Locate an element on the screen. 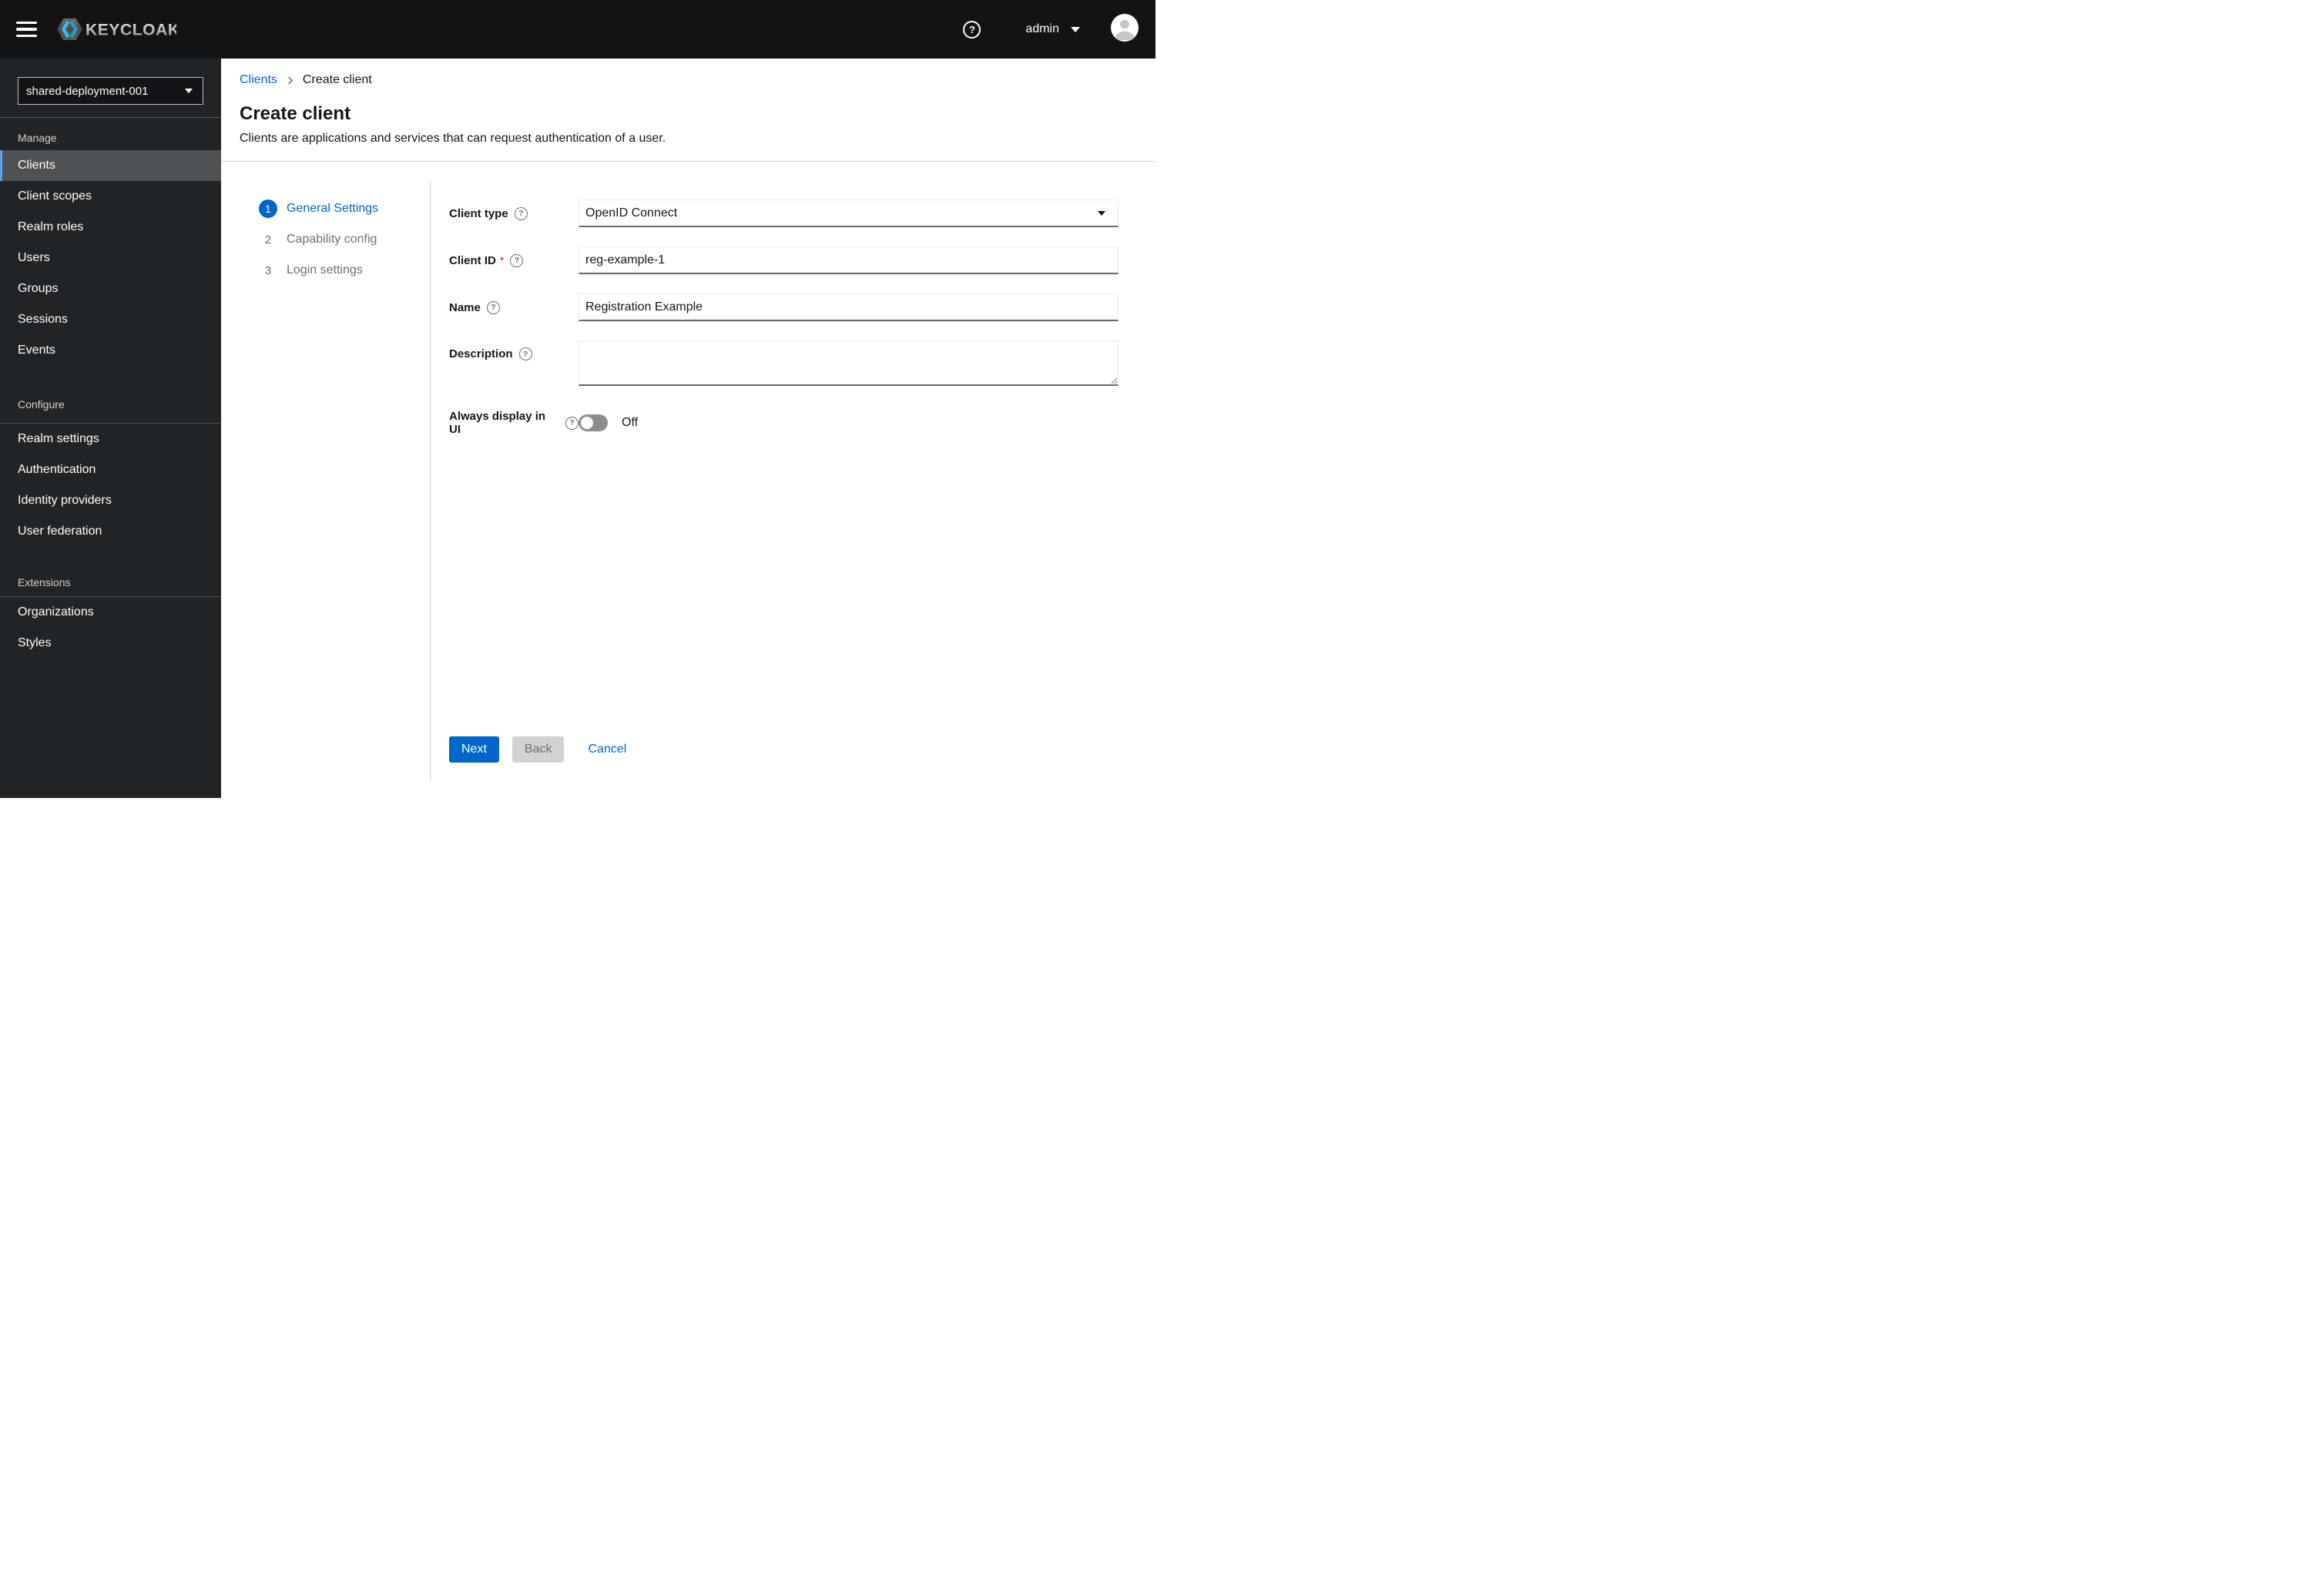 Image resolution: width=2311 pixels, height=1596 pixels. keycloak-logo: KEYCLOAK is located at coordinates (116, 29).